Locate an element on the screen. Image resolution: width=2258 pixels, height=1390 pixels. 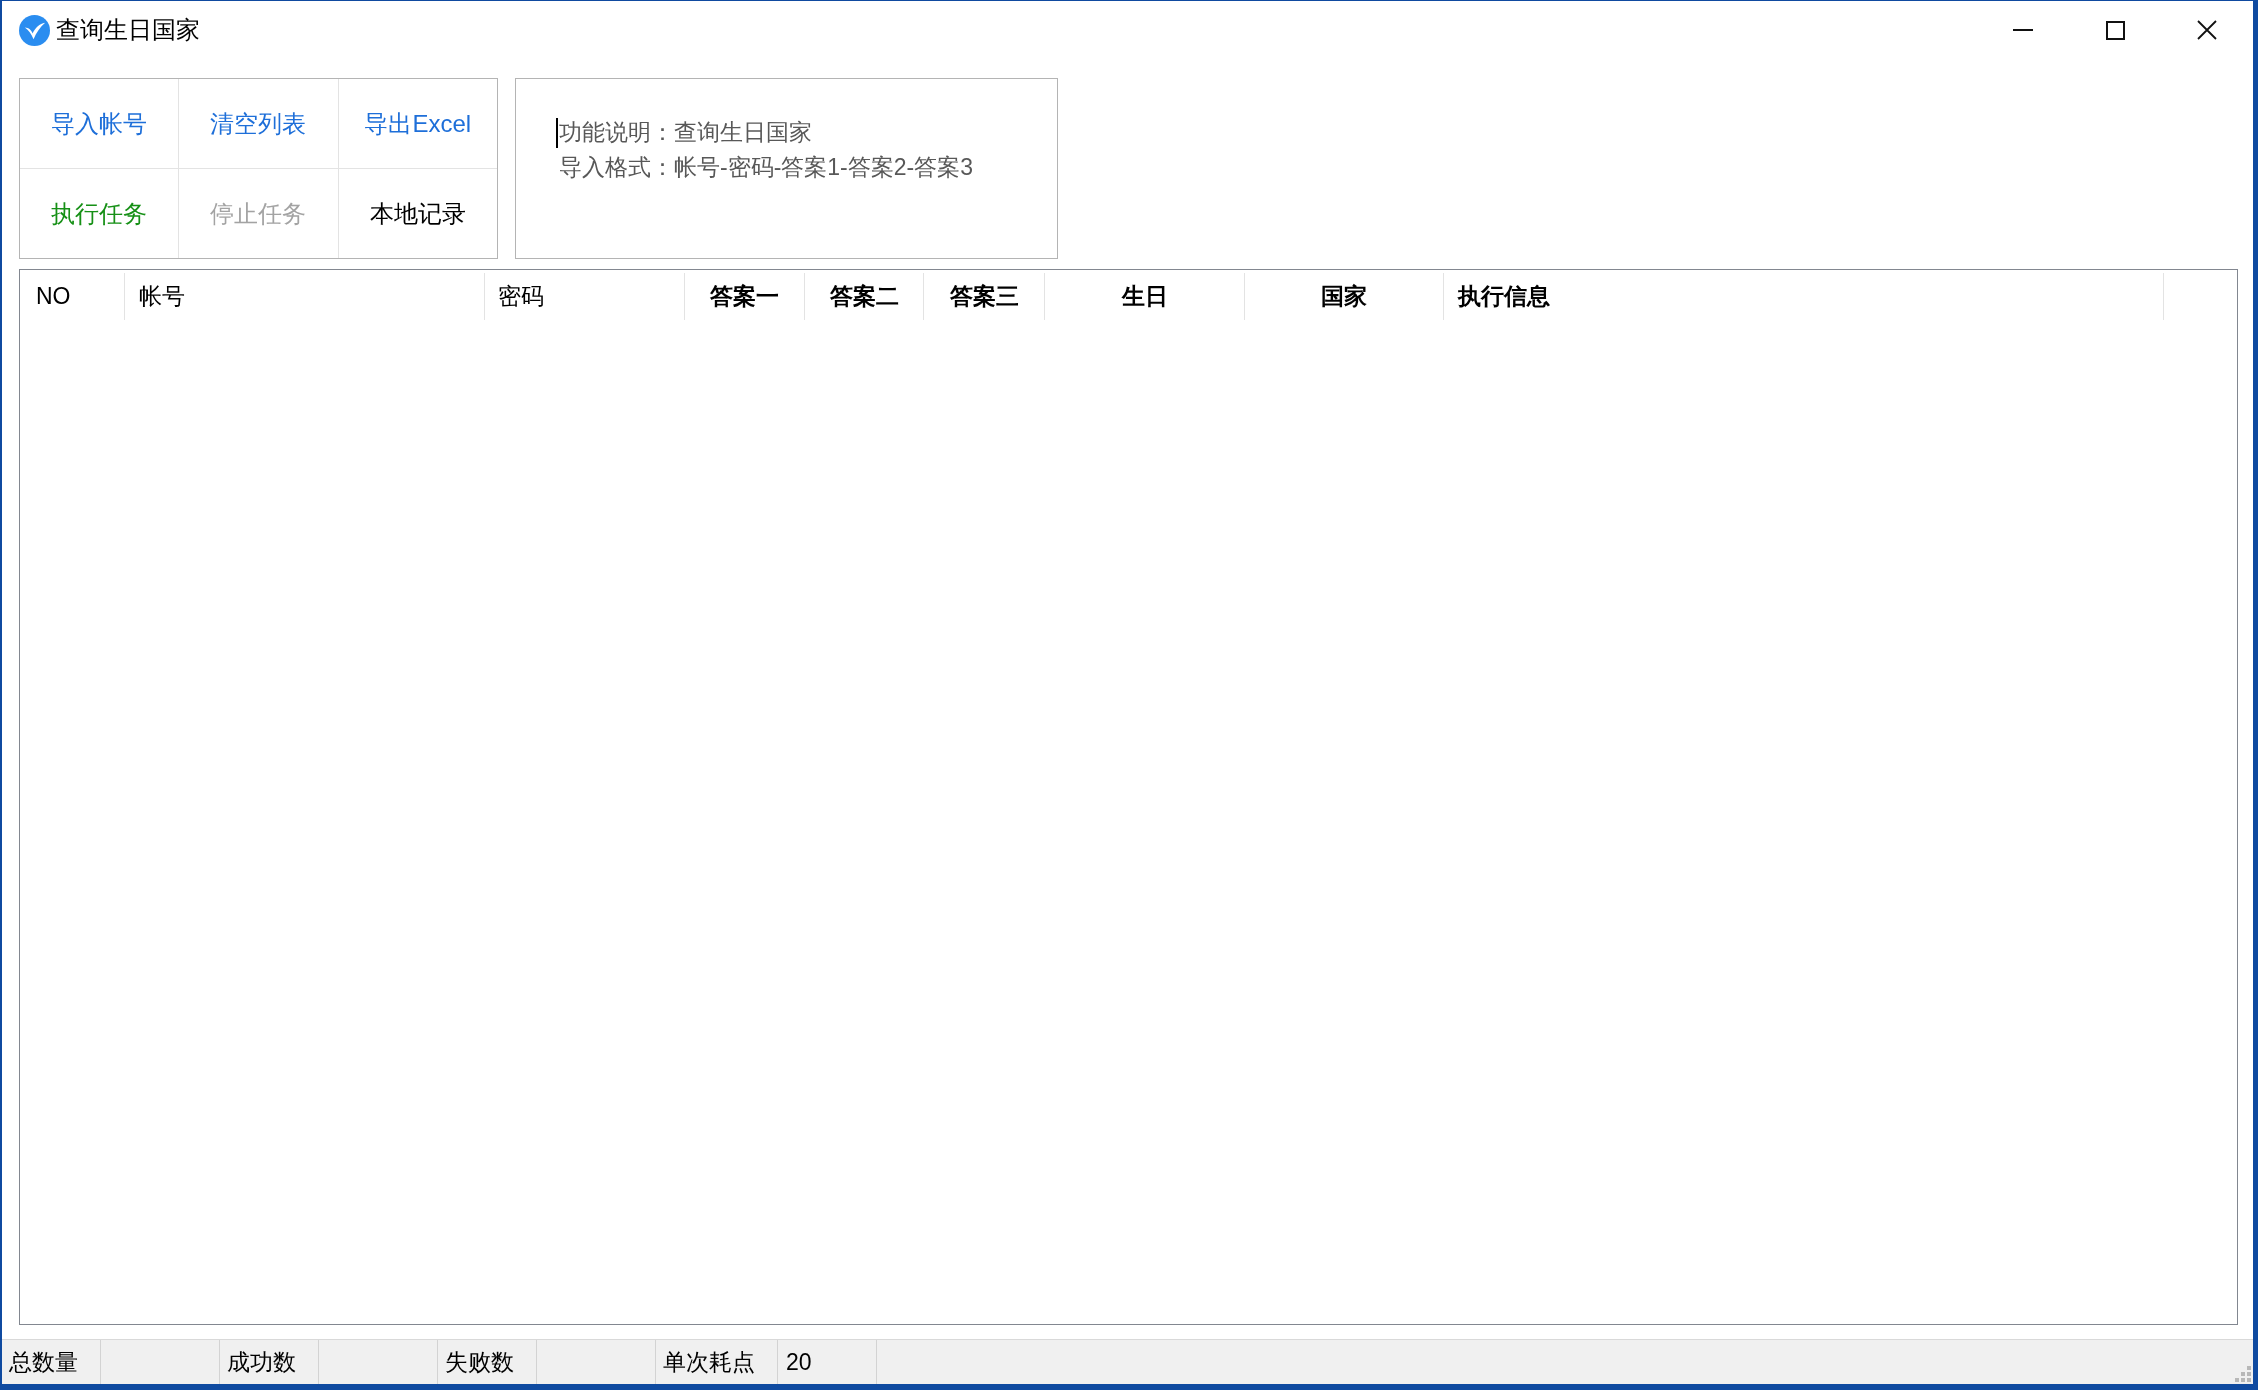
toolbar-button: 执行任务 is located at coordinates (99, 213).